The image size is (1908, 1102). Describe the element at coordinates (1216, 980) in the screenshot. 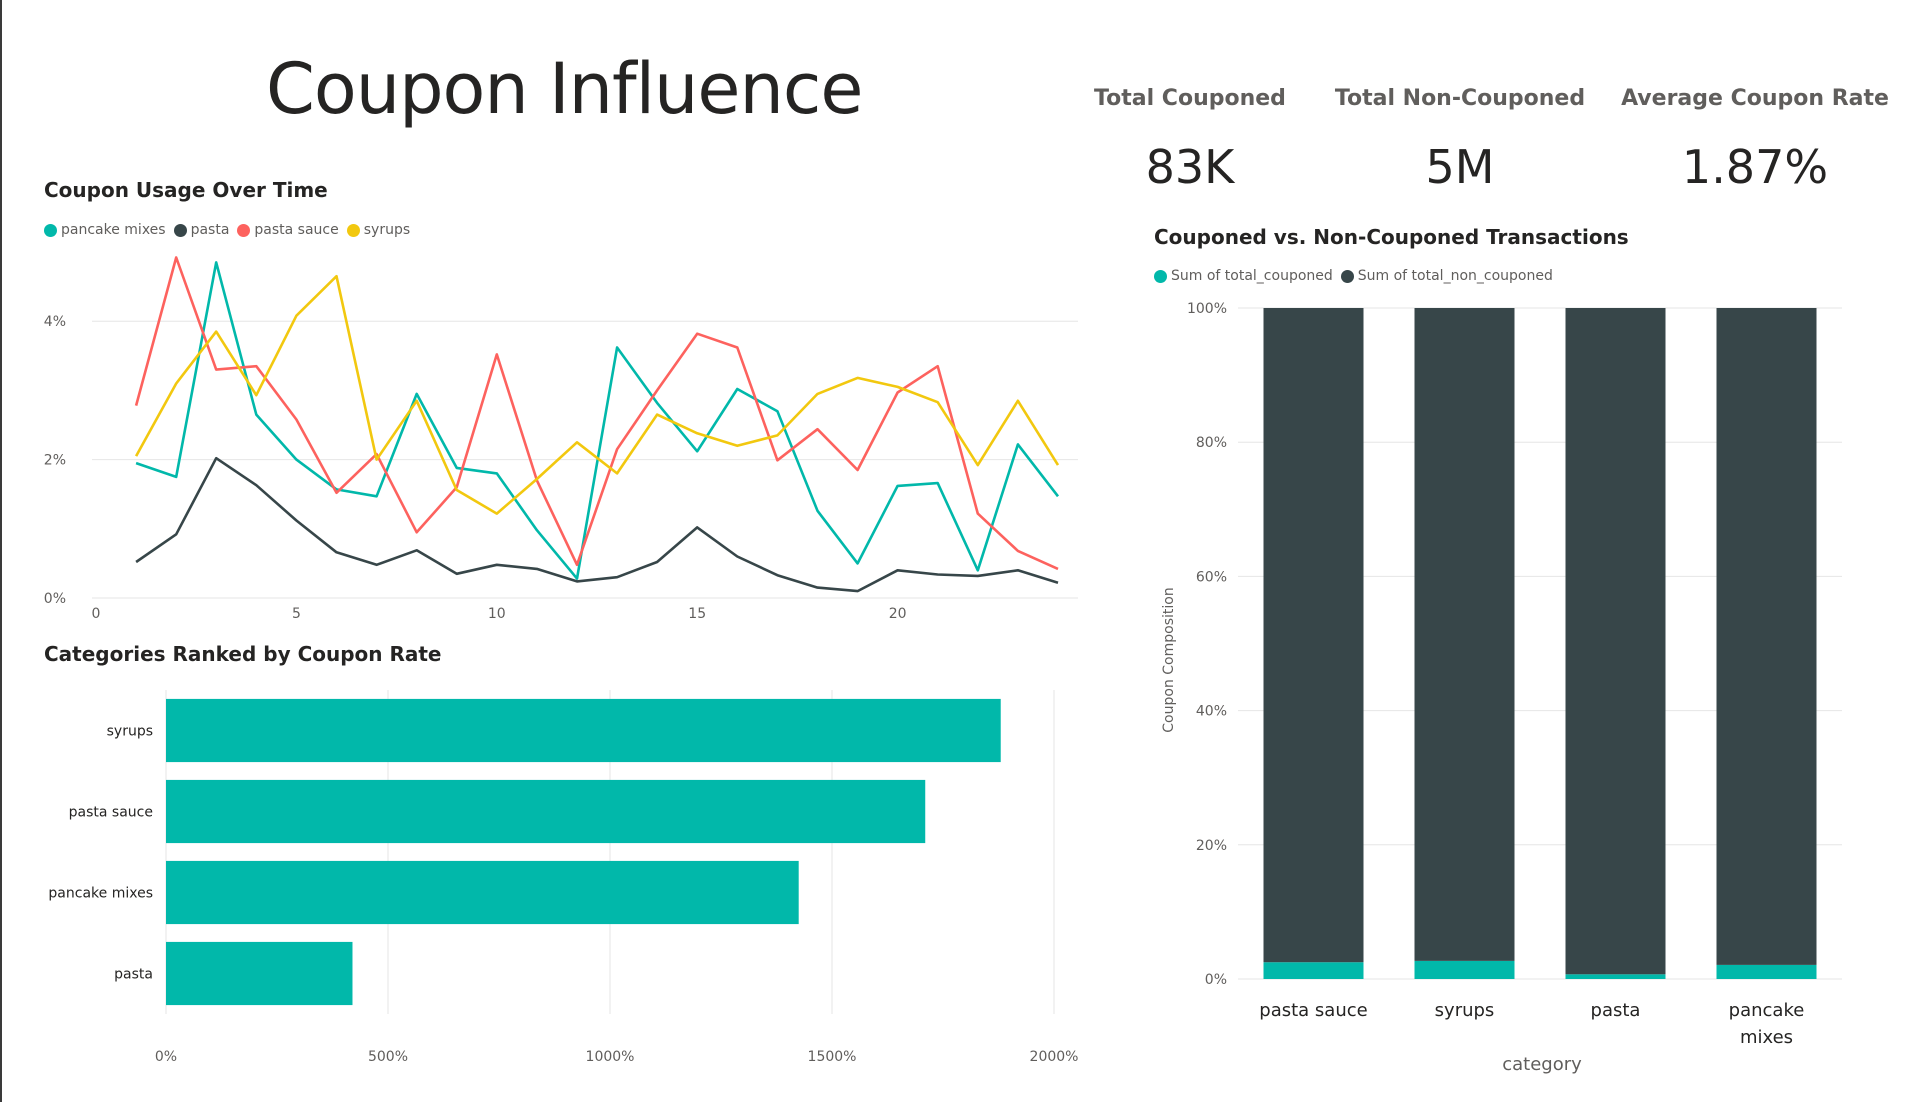

I see `stacked-chart-y-tick-label: 0%` at that location.